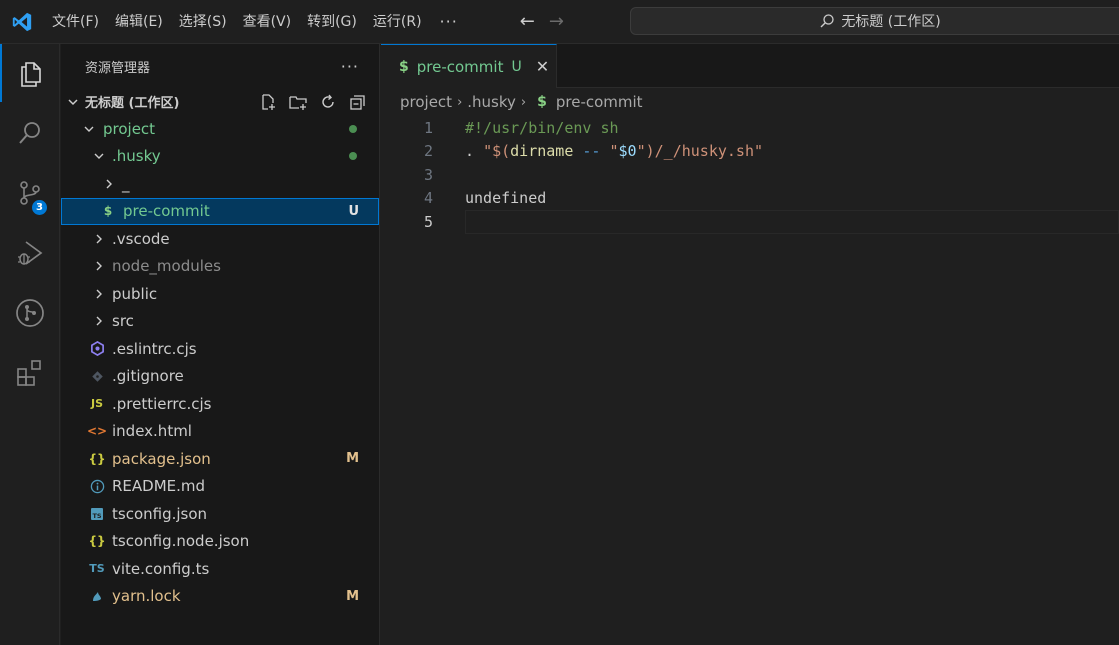 The image size is (1119, 645). What do you see at coordinates (750, 199) in the screenshot?
I see `code-line: 4 undefined` at bounding box center [750, 199].